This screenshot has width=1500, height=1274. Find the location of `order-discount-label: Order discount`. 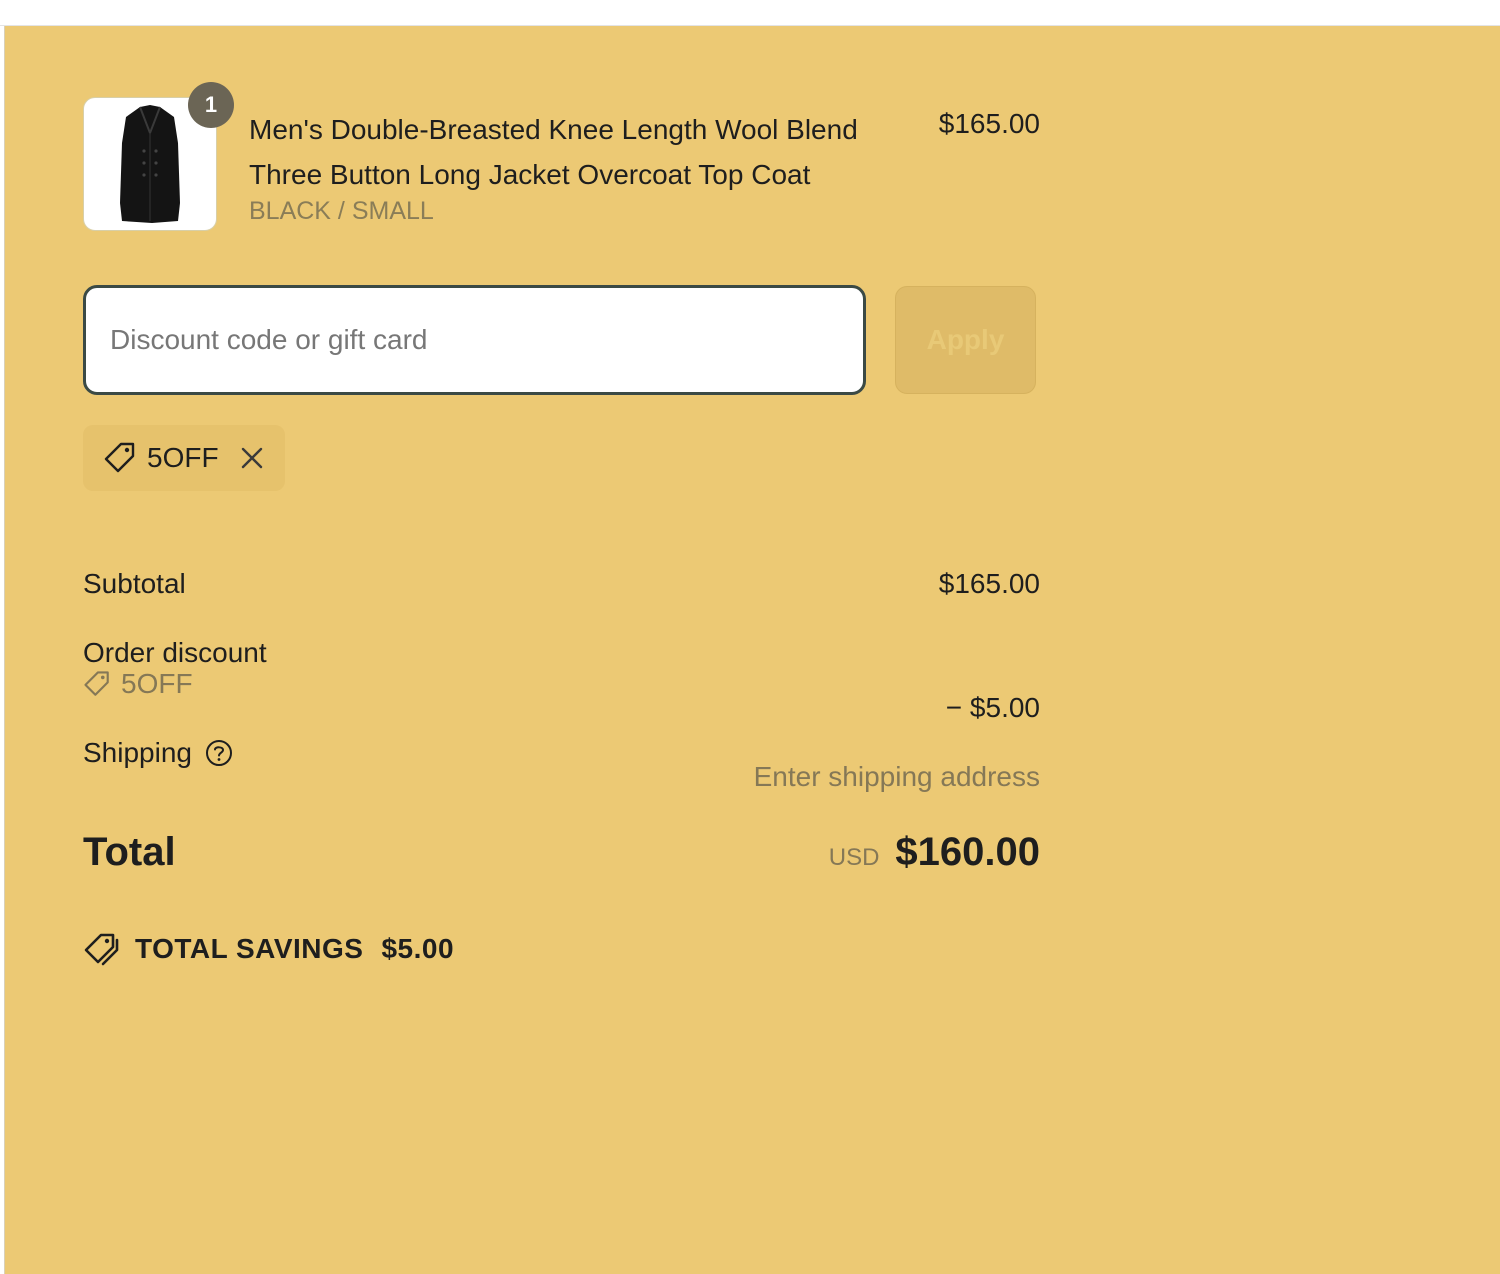

order-discount-label: Order discount is located at coordinates (175, 652).